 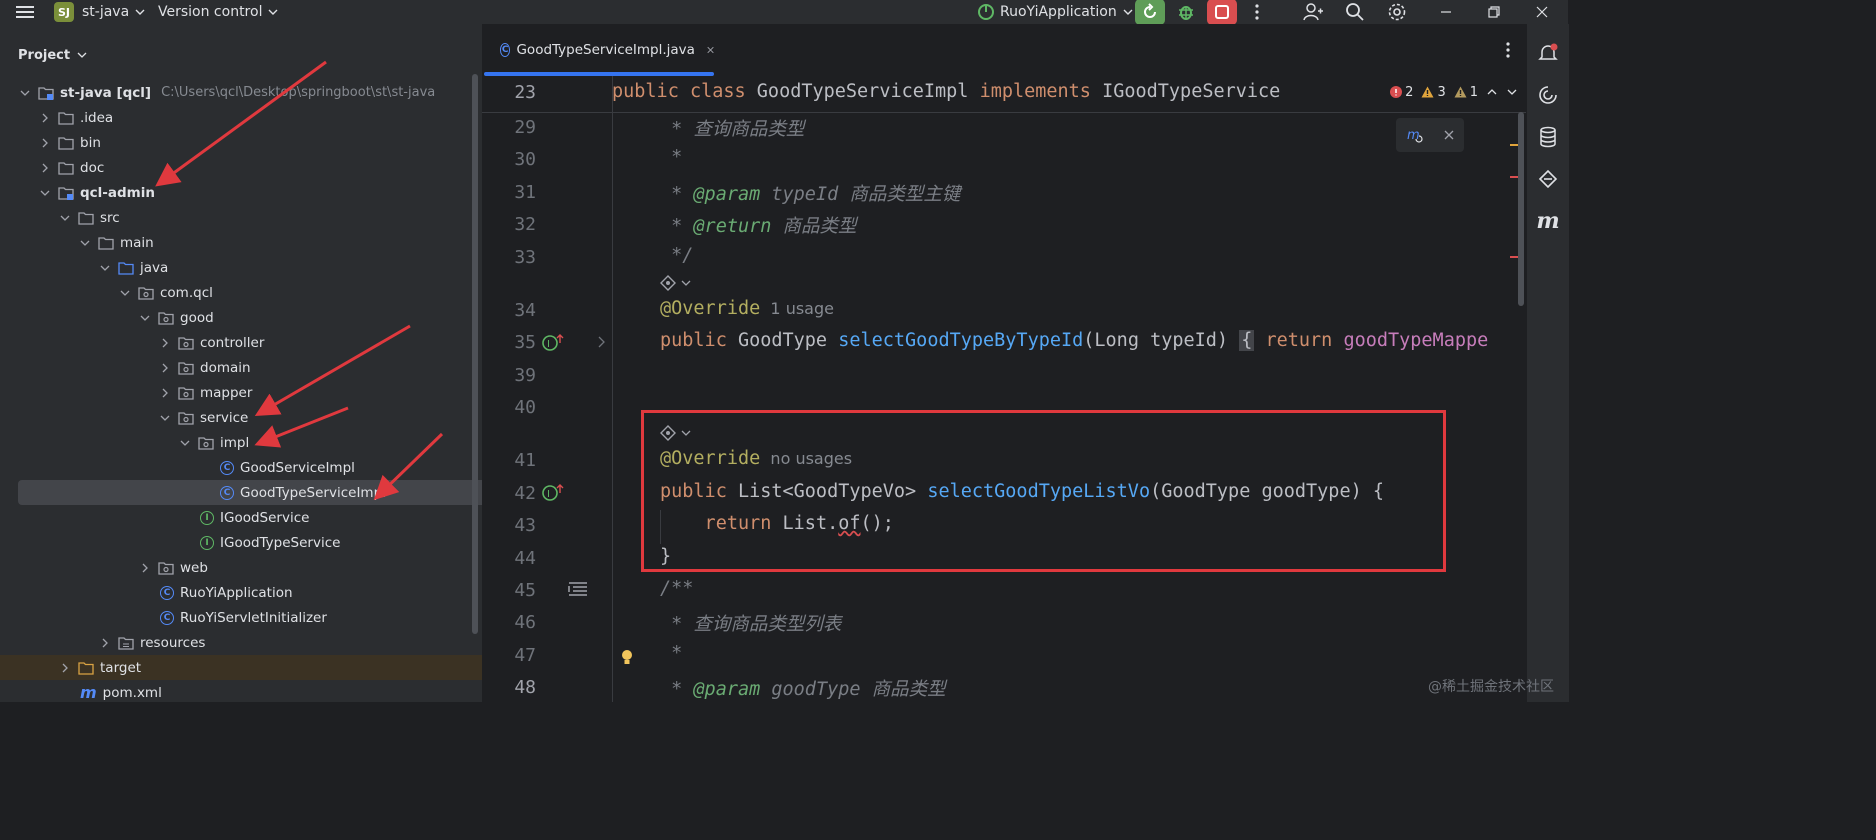 I want to click on line-number: 45, so click(x=525, y=590).